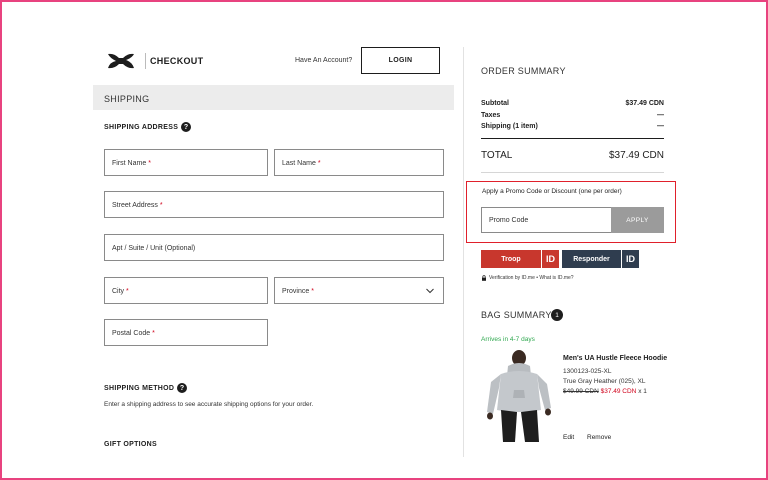 The width and height of the screenshot is (768, 480). Describe the element at coordinates (523, 71) in the screenshot. I see `order-summary-title: ORDER SUMMARY` at that location.